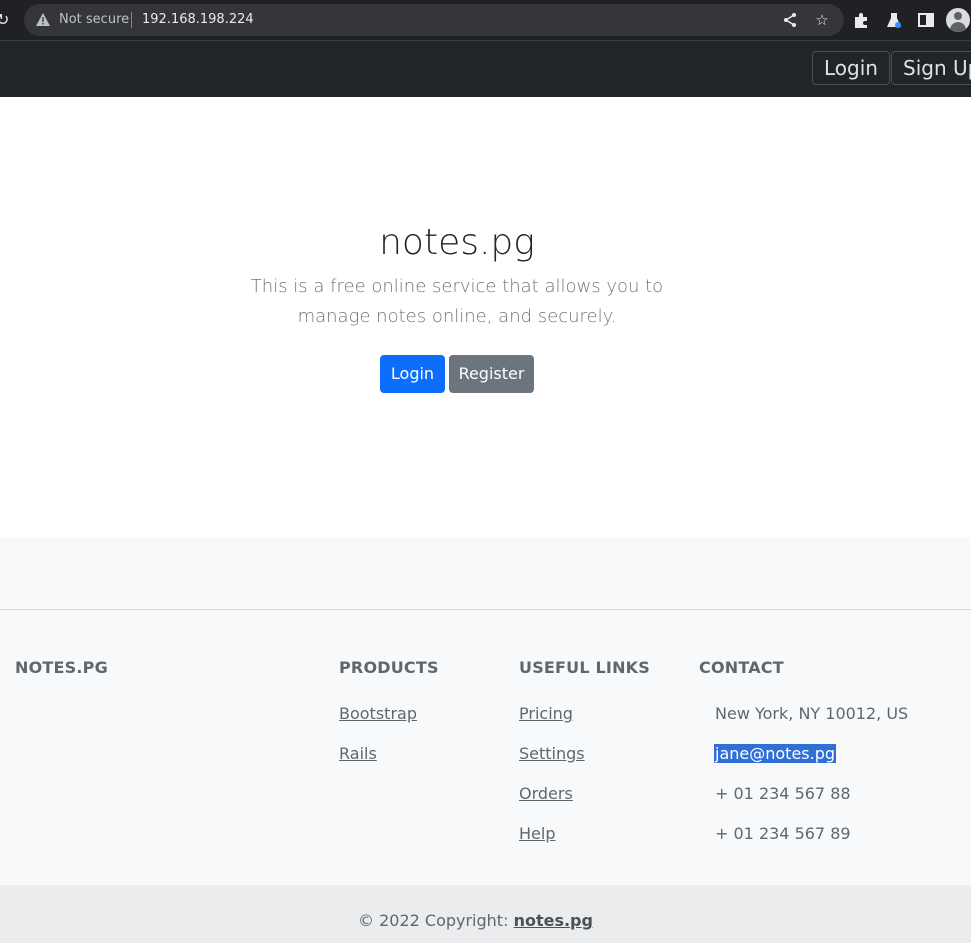 The width and height of the screenshot is (971, 943). Describe the element at coordinates (485, 609) in the screenshot. I see `footer-divider` at that location.